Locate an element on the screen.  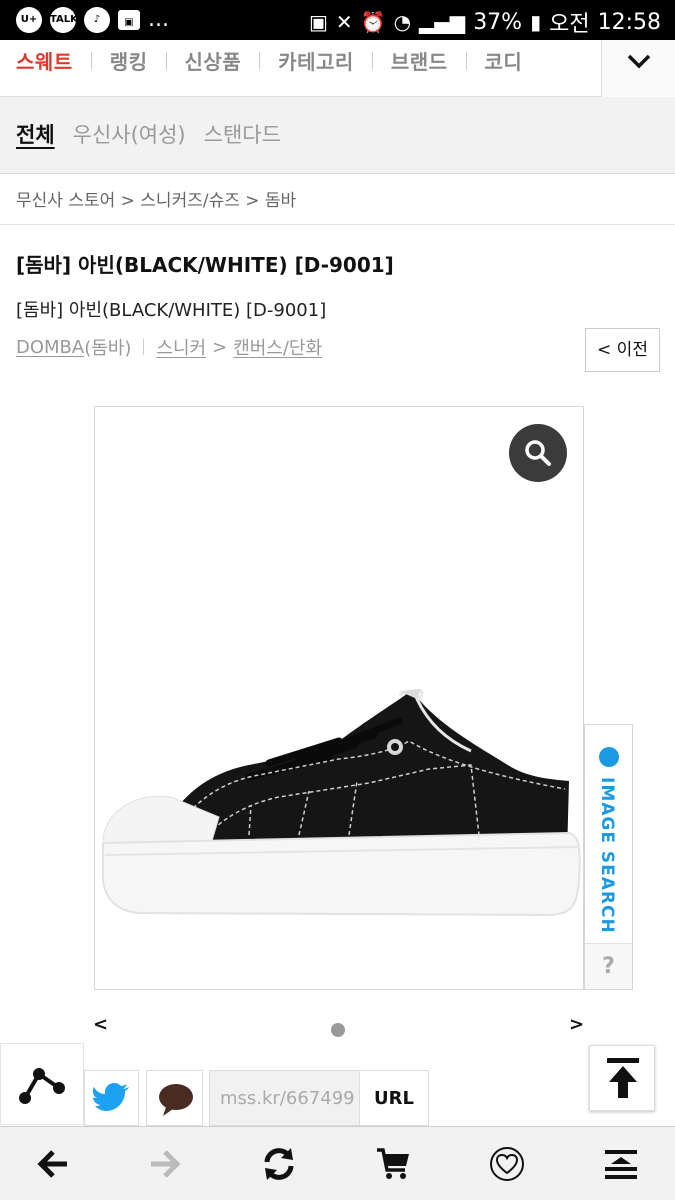
nav-item-category: 카테고리 is located at coordinates (316, 60).